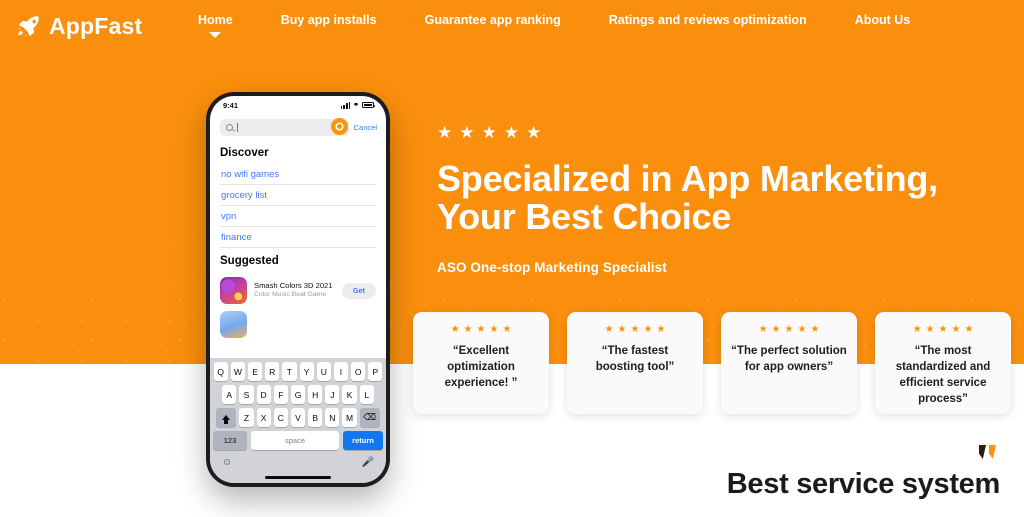 The image size is (1024, 517). Describe the element at coordinates (230, 440) in the screenshot. I see `numbers-key: 123` at that location.